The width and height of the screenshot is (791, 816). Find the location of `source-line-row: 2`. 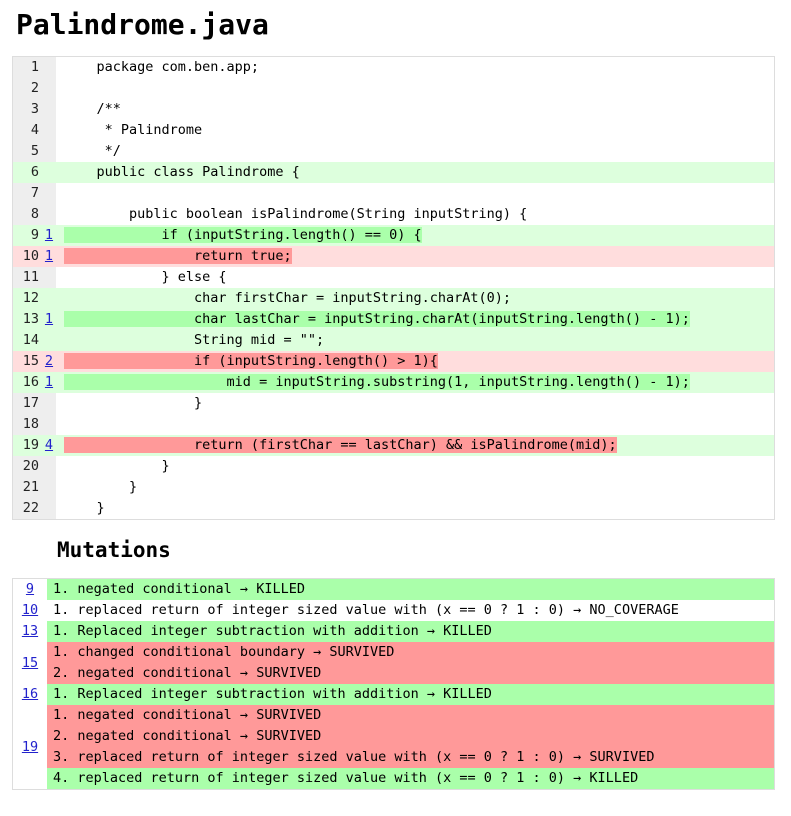

source-line-row: 2 is located at coordinates (393, 88).